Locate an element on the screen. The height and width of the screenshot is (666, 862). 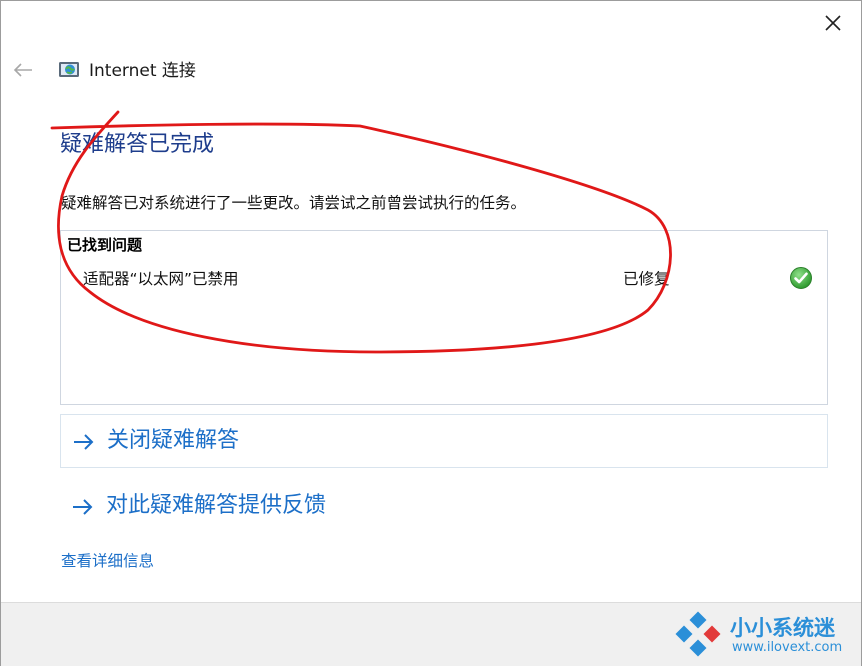
back-button is located at coordinates (23, 70).